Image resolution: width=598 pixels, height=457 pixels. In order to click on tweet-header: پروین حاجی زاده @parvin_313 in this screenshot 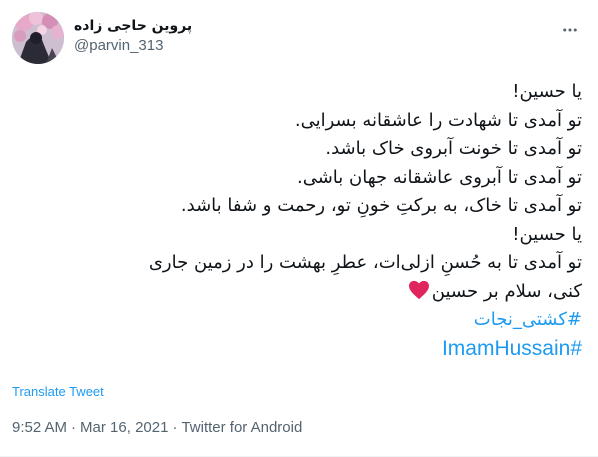, I will do `click(299, 38)`.